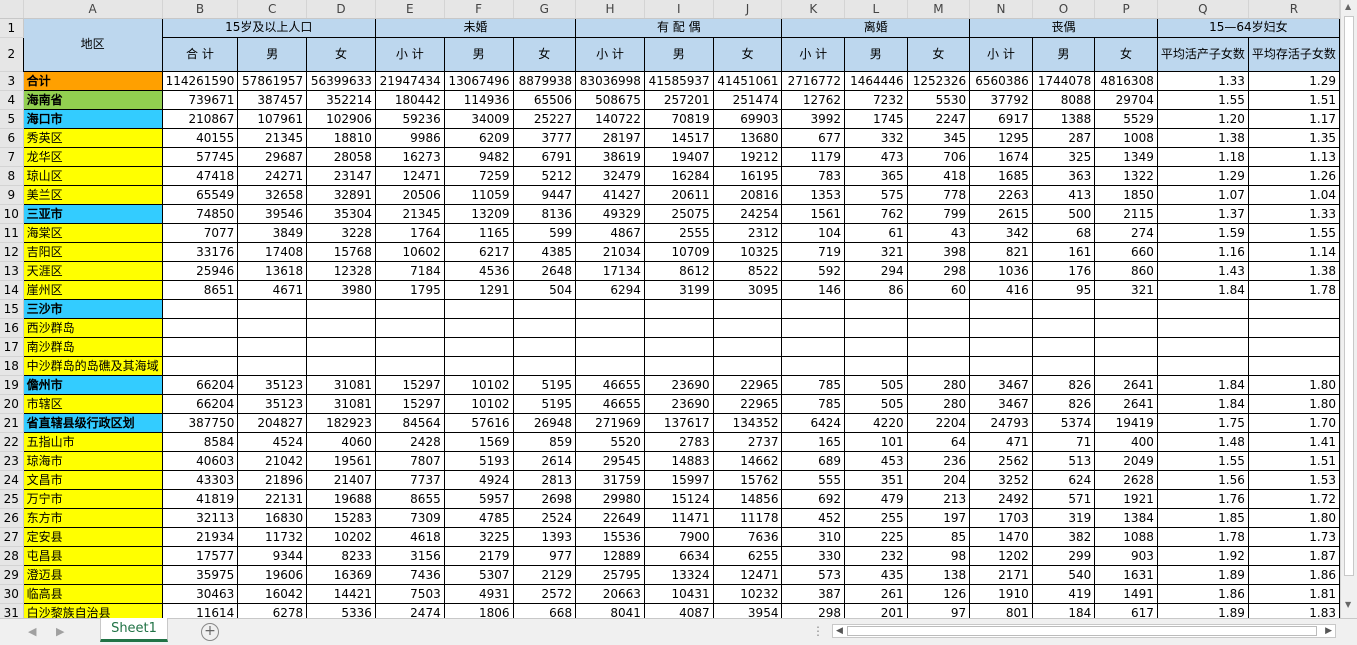 This screenshot has height=645, width=1357. Describe the element at coordinates (938, 610) in the screenshot. I see `data-cell: 97` at that location.